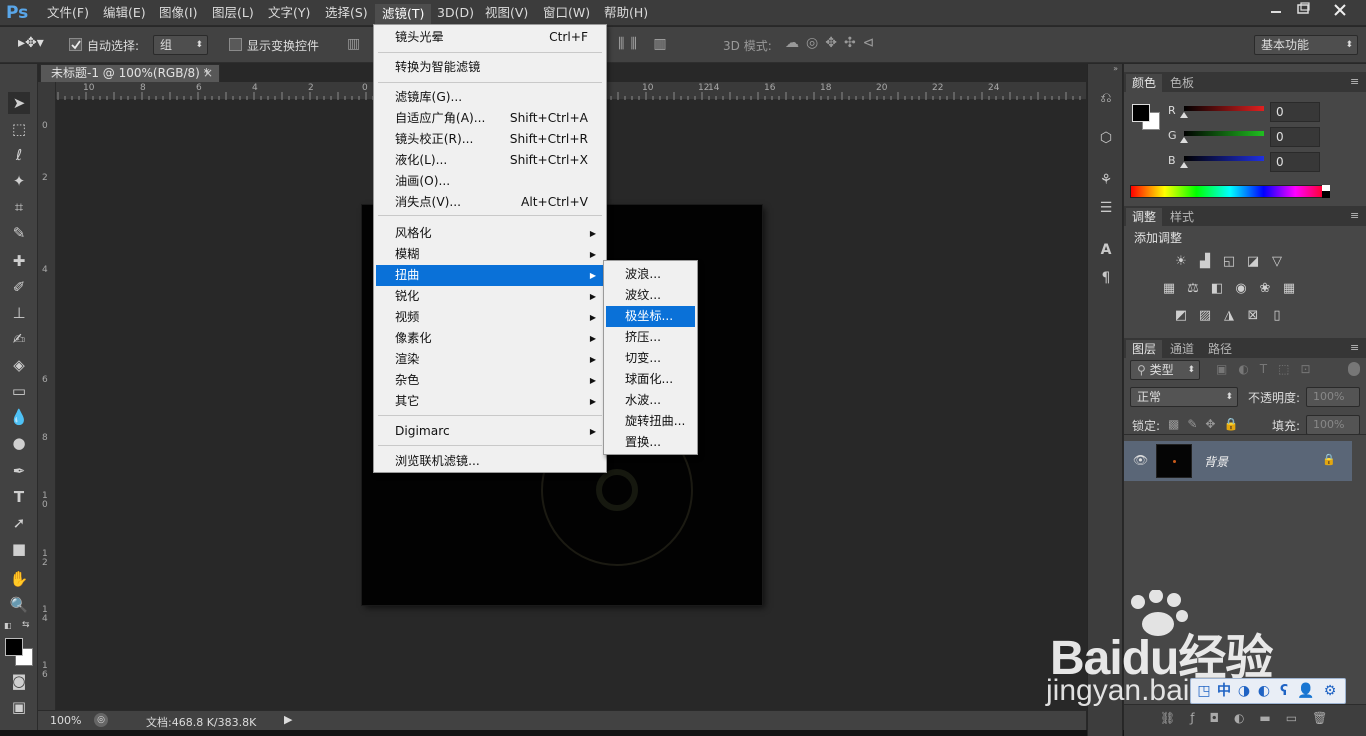  Describe the element at coordinates (19, 549) in the screenshot. I see `rectangle-tool-icon: ■` at that location.